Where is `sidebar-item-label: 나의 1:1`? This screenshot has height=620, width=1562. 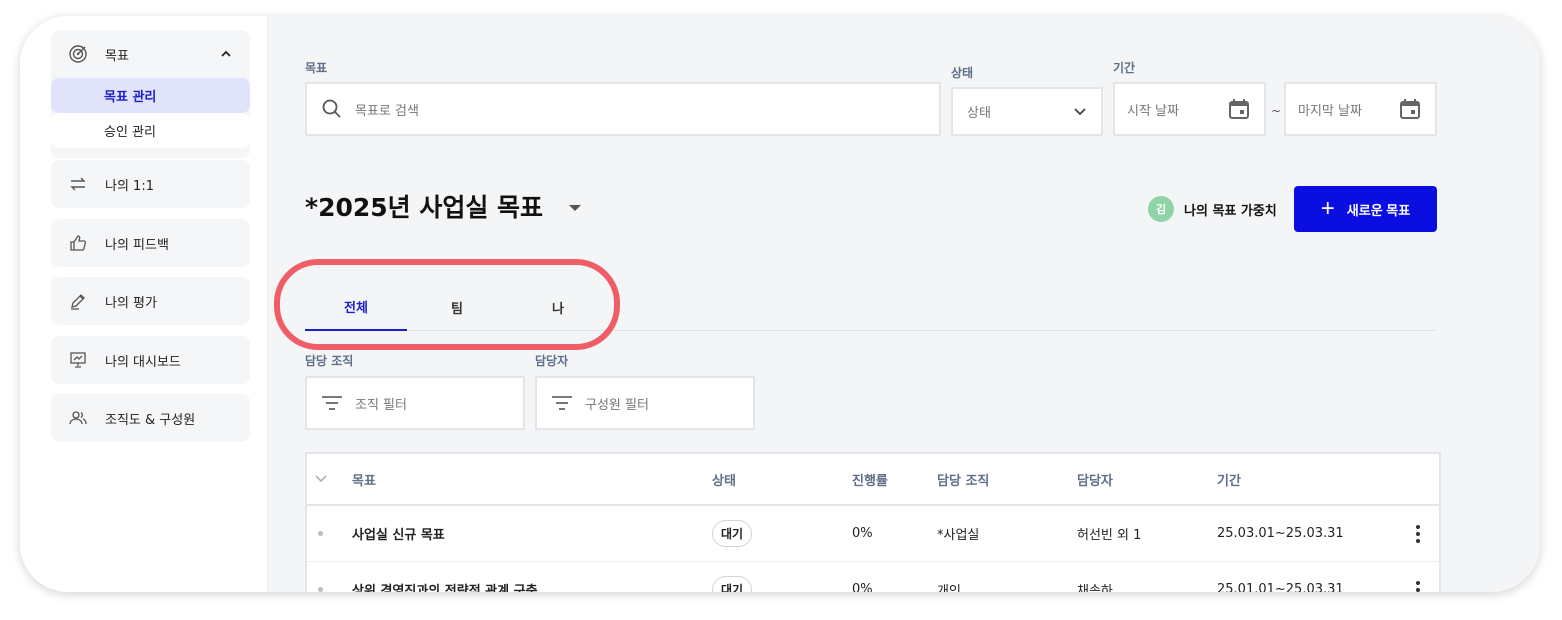
sidebar-item-label: 나의 1:1 is located at coordinates (129, 186).